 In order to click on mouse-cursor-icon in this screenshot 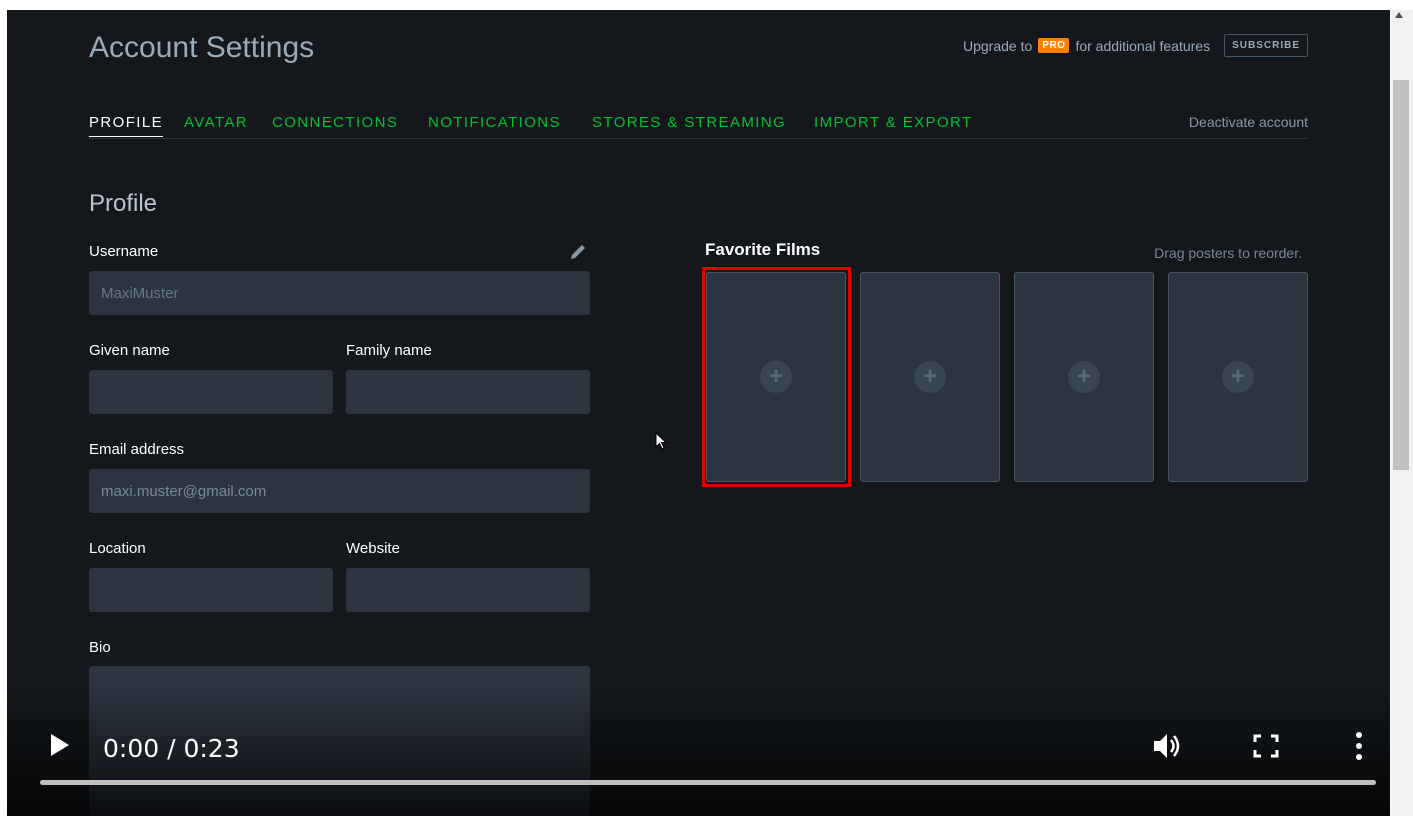, I will do `click(661, 441)`.